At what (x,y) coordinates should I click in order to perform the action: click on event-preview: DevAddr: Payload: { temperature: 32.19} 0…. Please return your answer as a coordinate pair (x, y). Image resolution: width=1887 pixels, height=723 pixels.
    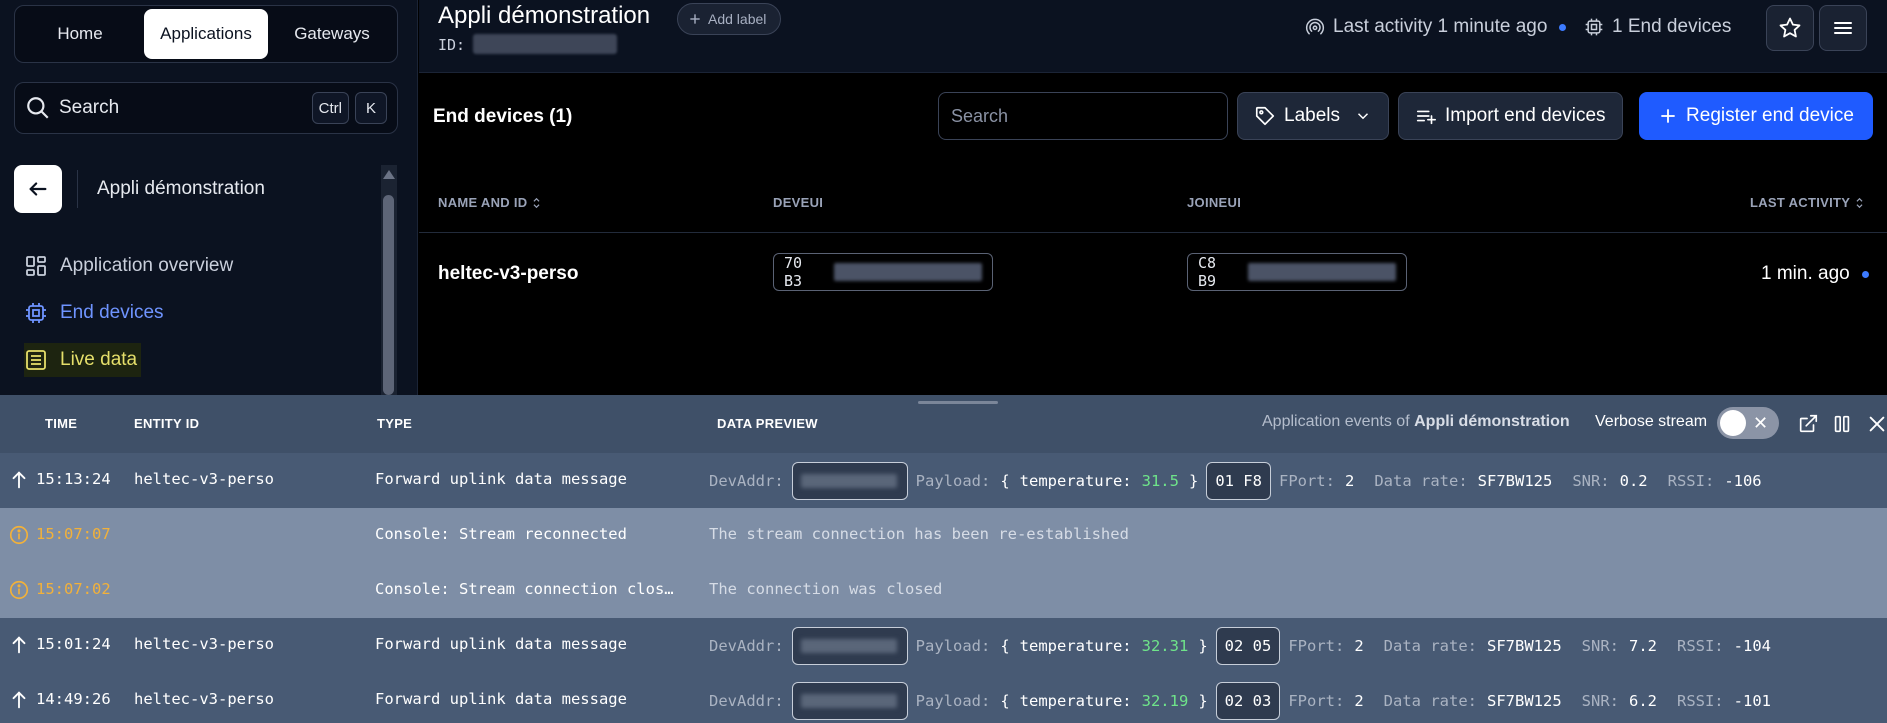
    Looking at the image, I should click on (1240, 701).